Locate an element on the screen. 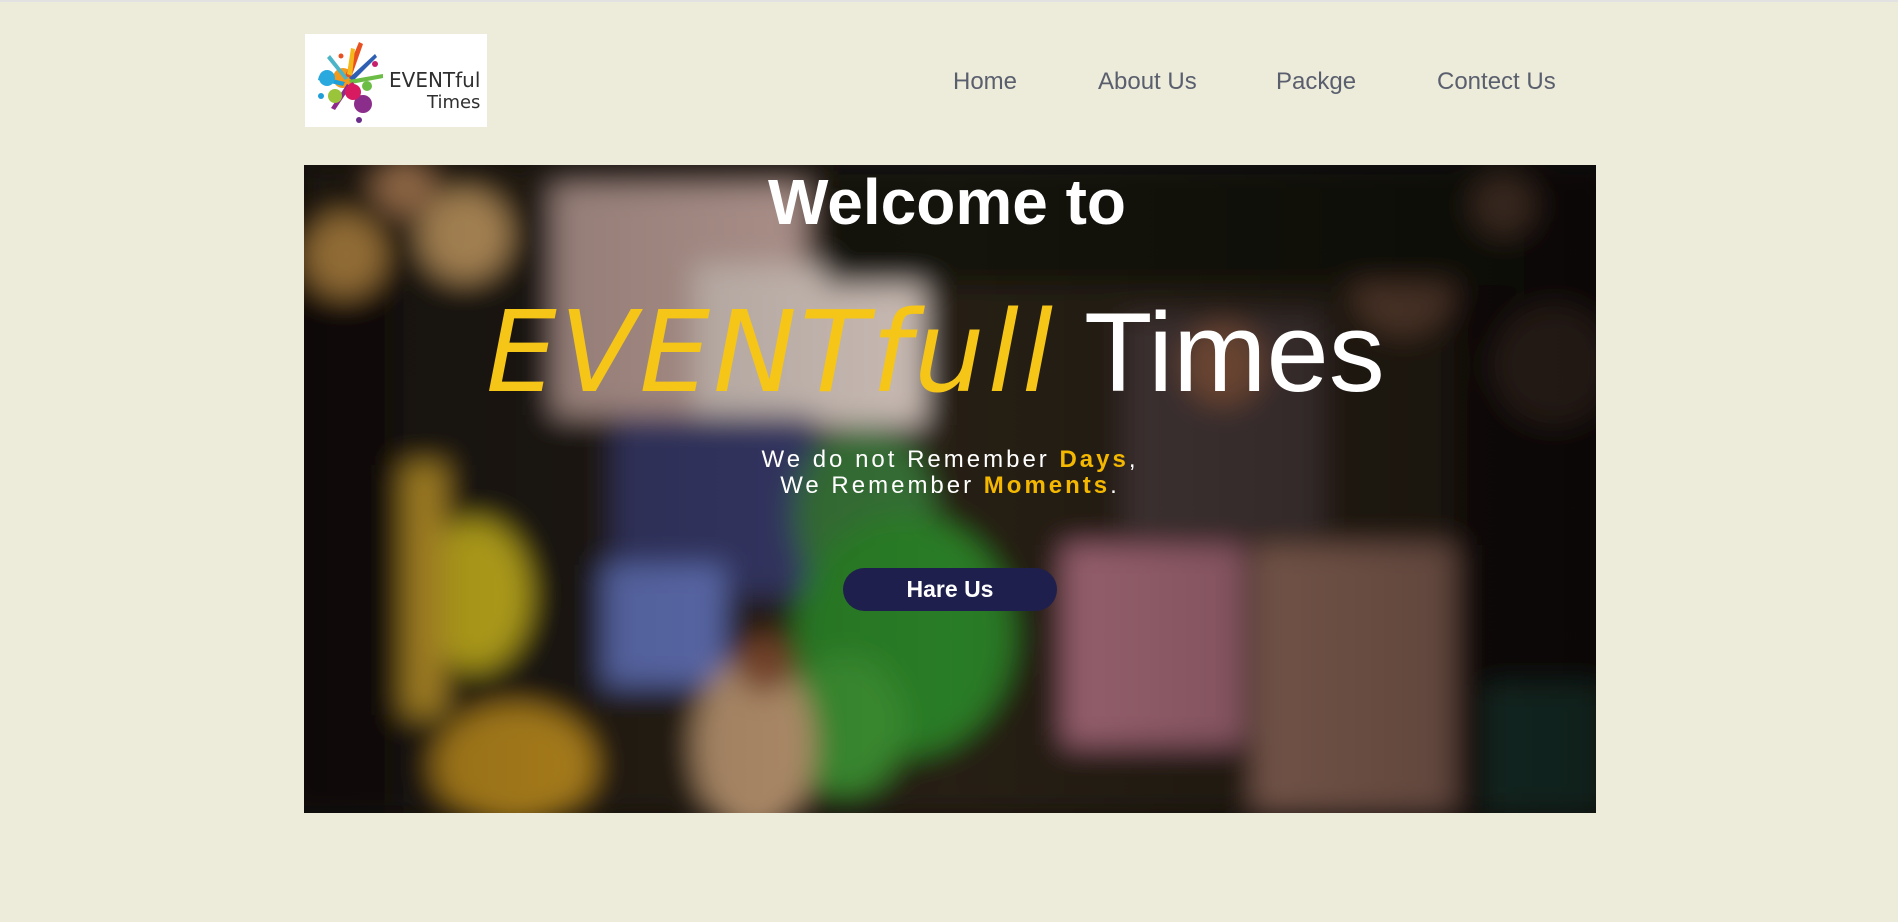  tagline-line-2: We Remember Moments. is located at coordinates (950, 485).